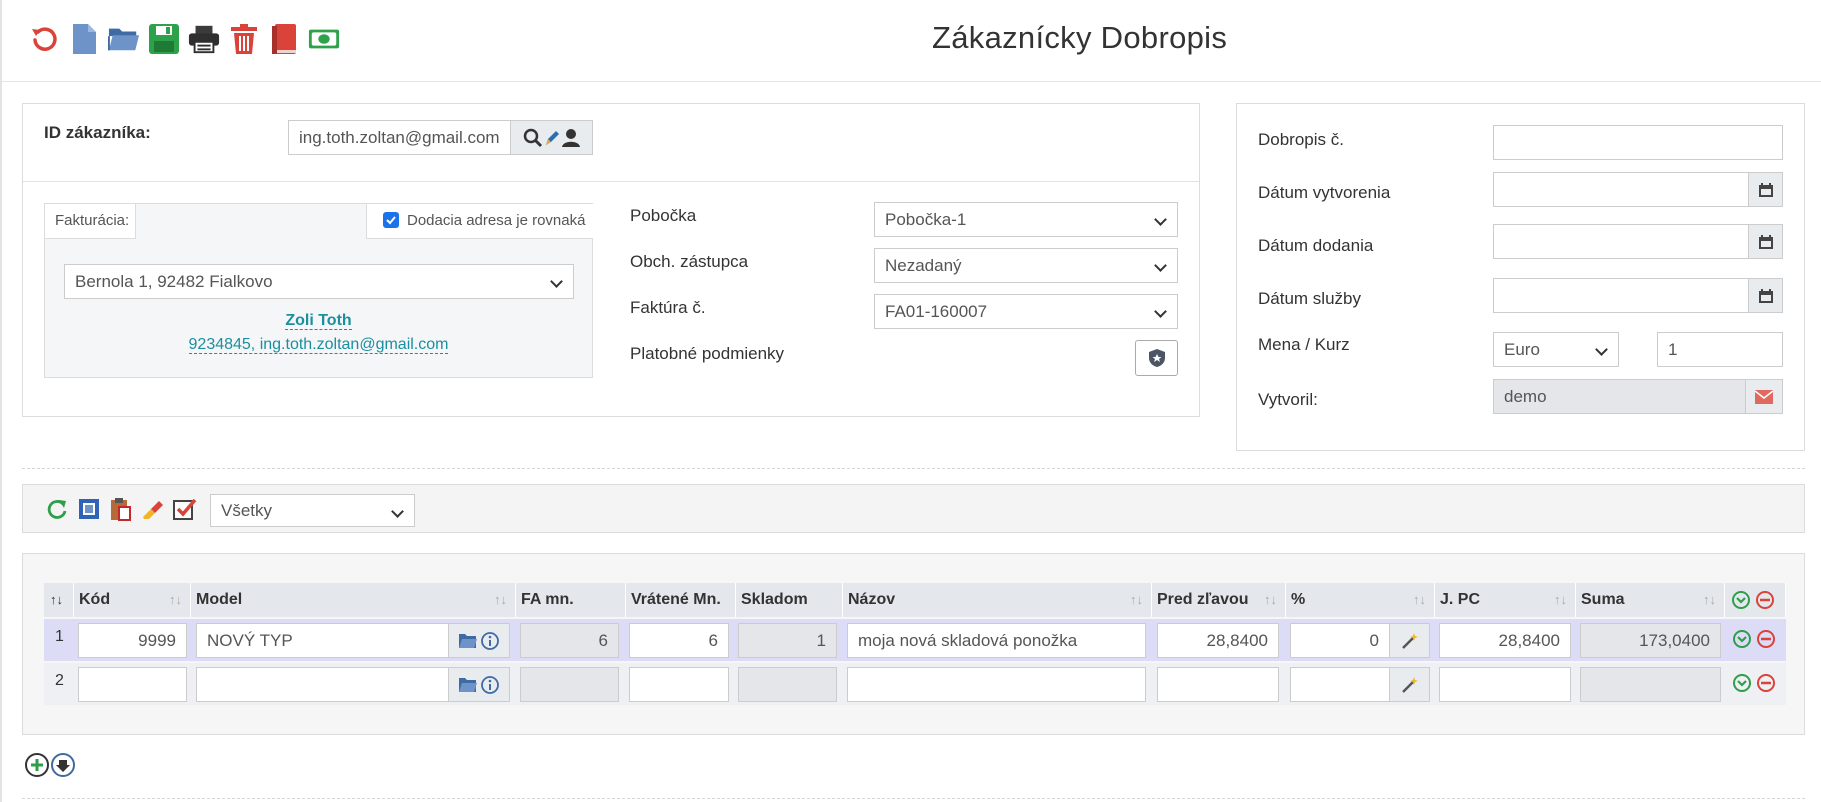 Image resolution: width=1821 pixels, height=802 pixels. I want to click on invoice-value: FA01-160007, so click(936, 311).